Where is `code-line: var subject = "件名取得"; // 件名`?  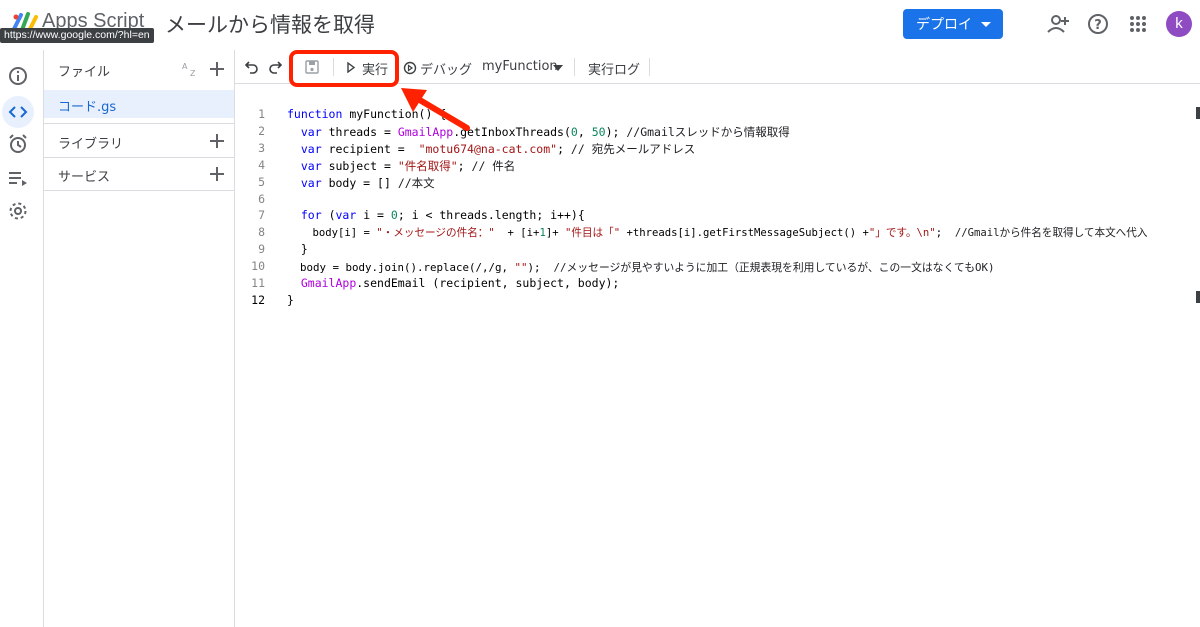
code-line: var subject = "件名取得"; // 件名 is located at coordinates (401, 166).